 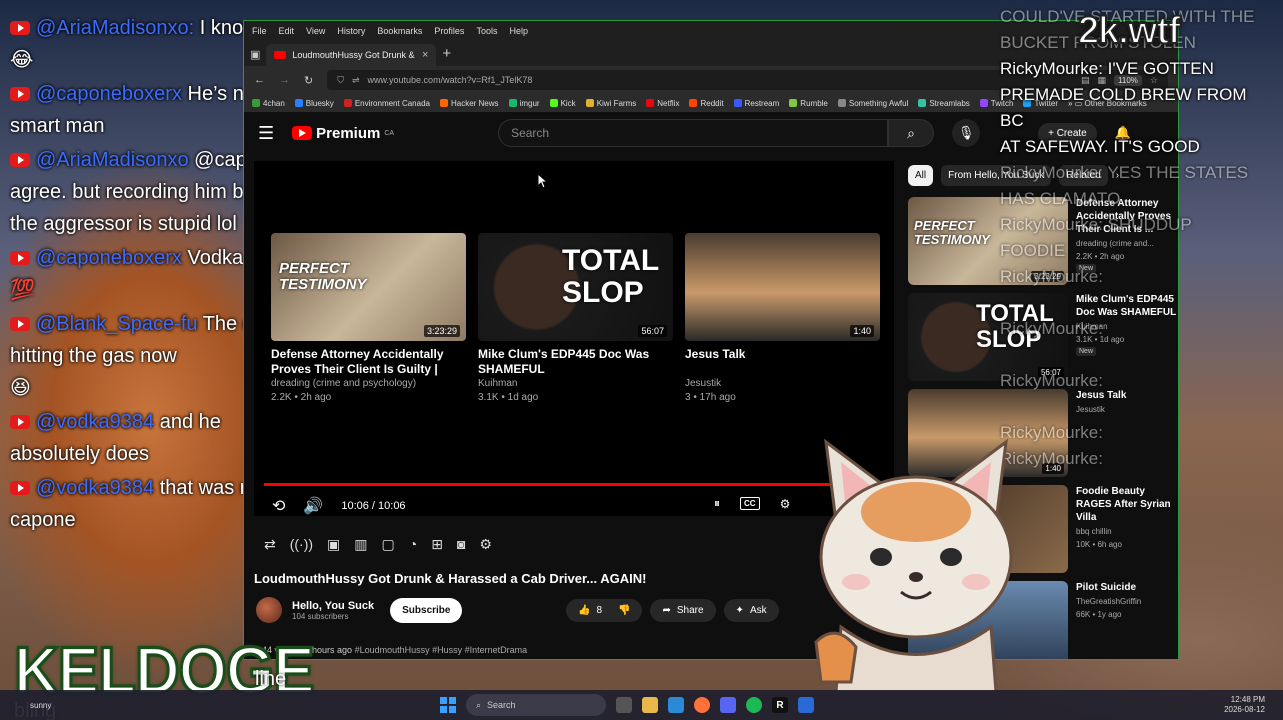 I want to click on bookmark-something-awful: Something Awful, so click(x=872, y=103).